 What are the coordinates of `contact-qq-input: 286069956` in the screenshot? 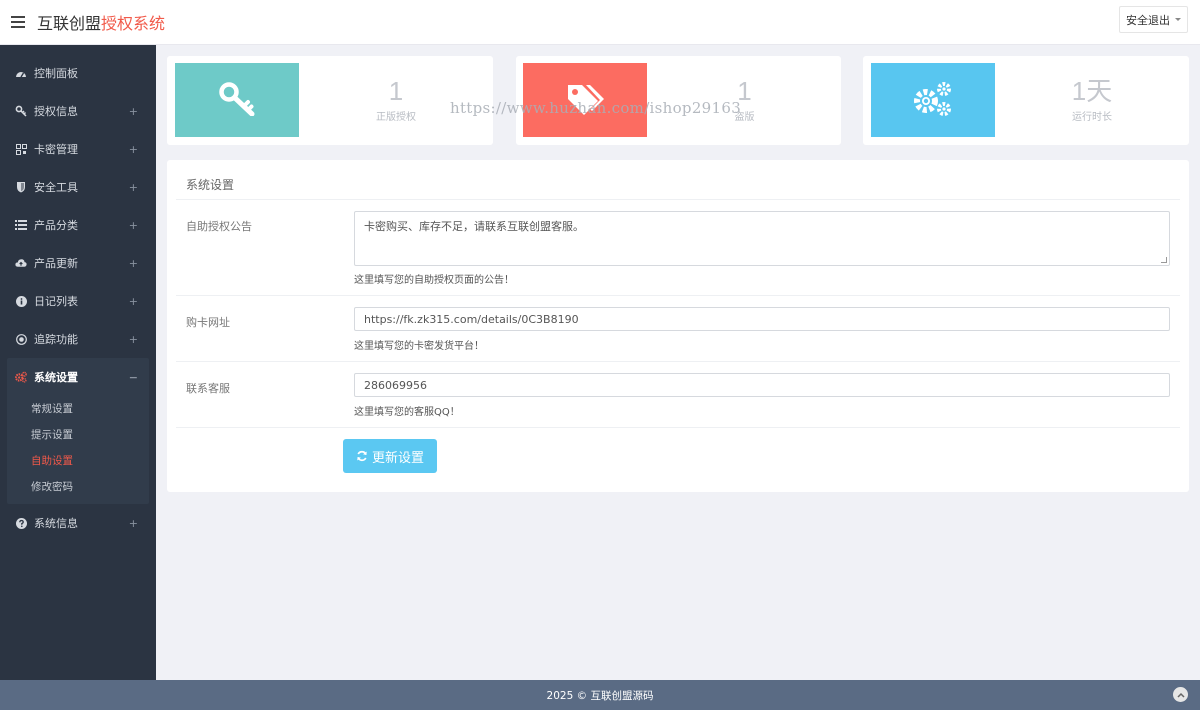 It's located at (762, 385).